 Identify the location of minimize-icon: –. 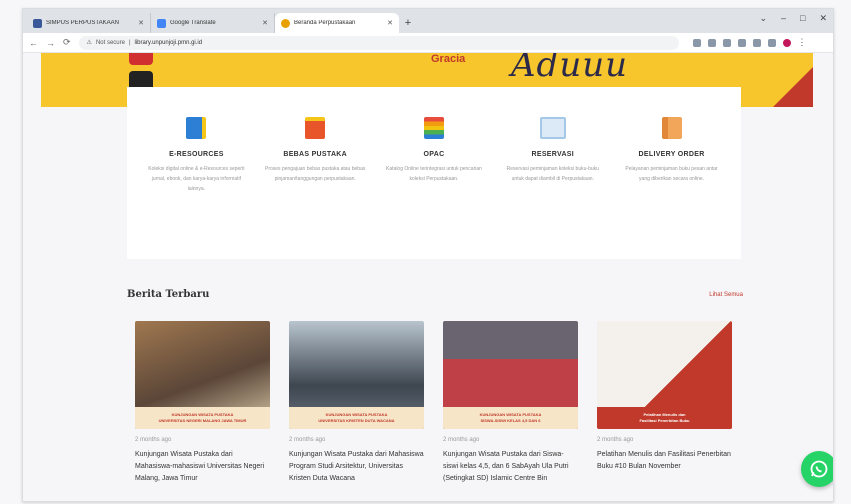
(783, 18).